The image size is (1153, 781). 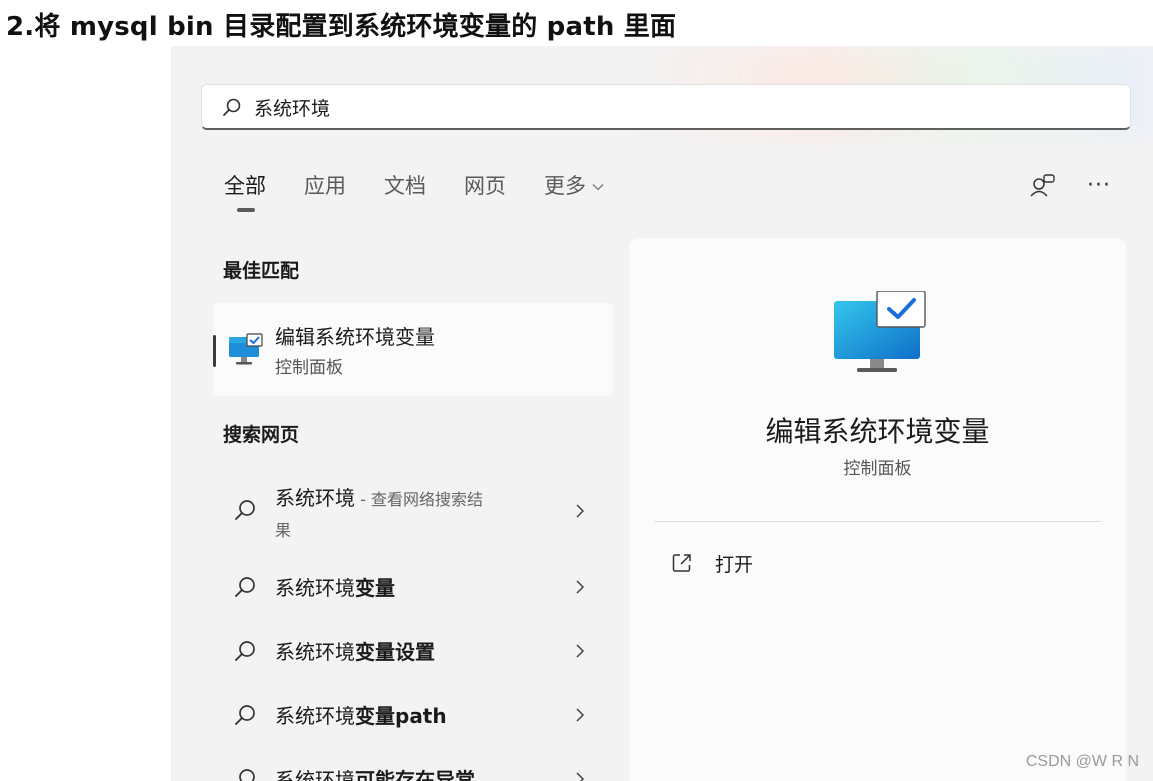 What do you see at coordinates (419, 499) in the screenshot?
I see `result-hint-text: - 查看网络搜索结` at bounding box center [419, 499].